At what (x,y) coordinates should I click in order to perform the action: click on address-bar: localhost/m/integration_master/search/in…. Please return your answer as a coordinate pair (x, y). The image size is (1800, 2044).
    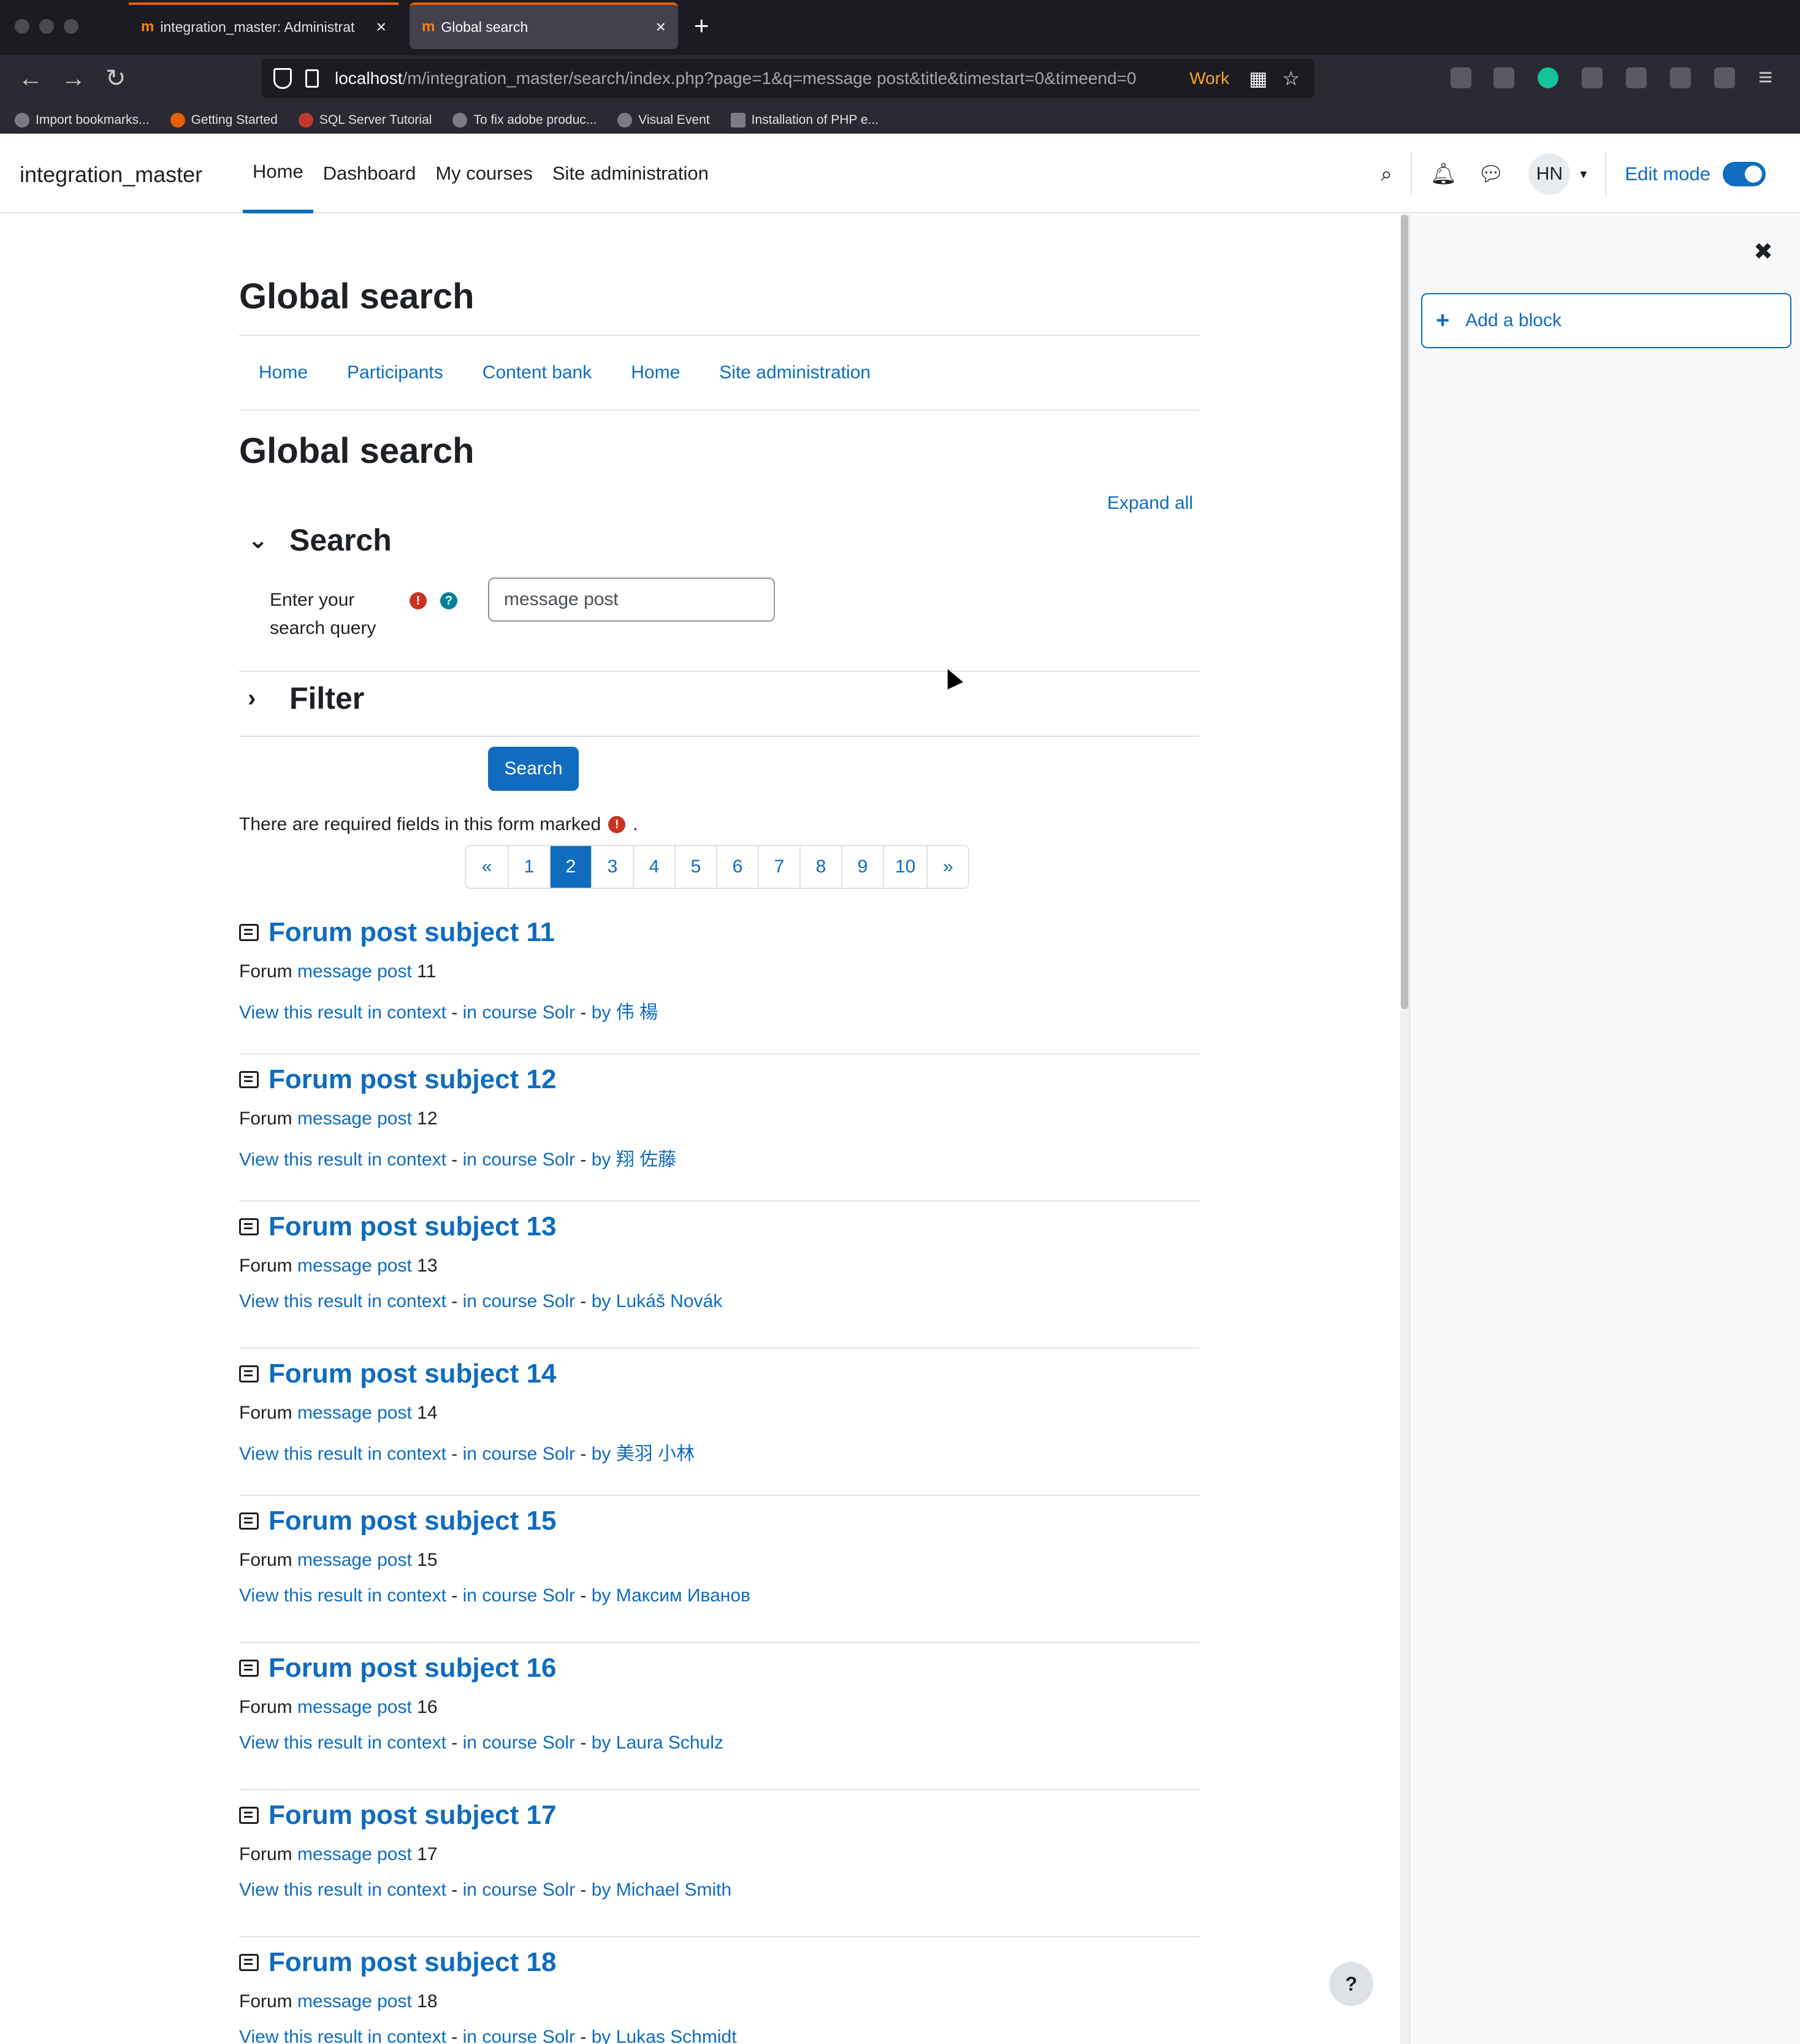
    Looking at the image, I should click on (787, 78).